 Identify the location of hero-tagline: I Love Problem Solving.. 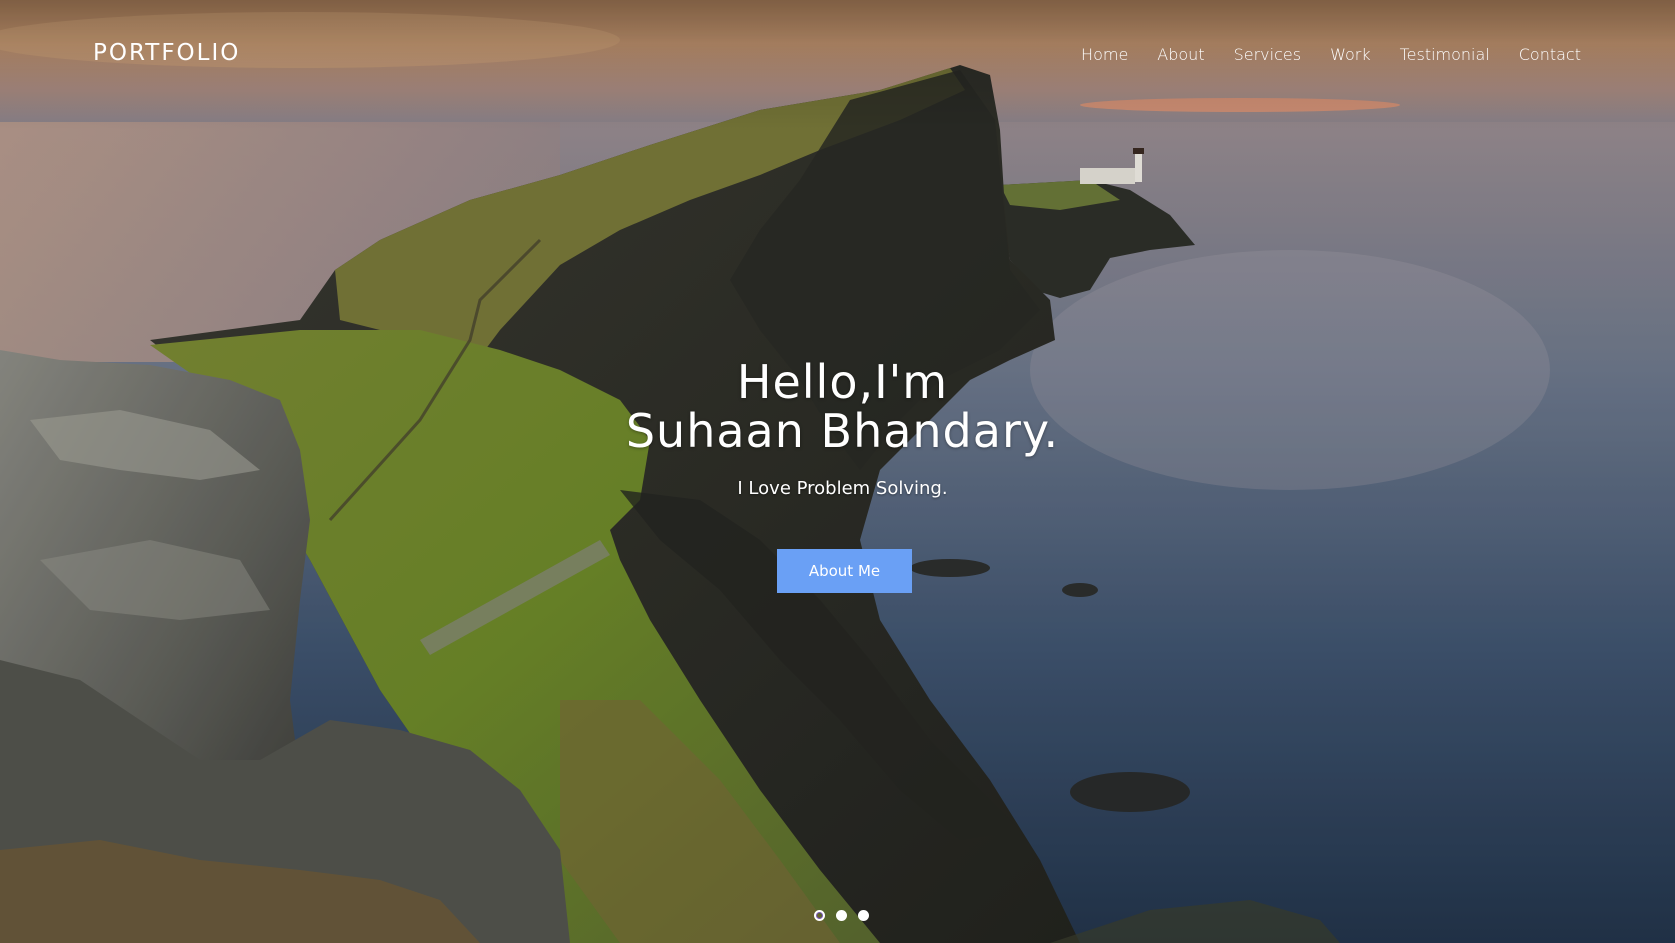
(842, 488).